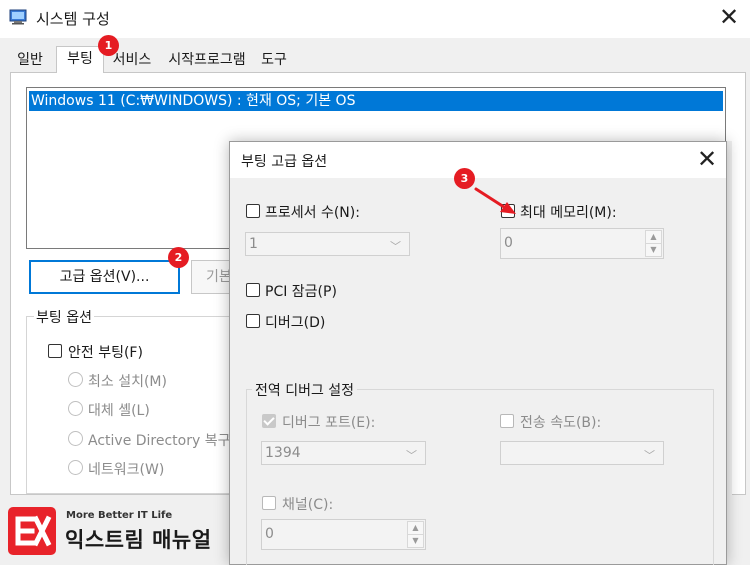  Describe the element at coordinates (75, 408) in the screenshot. I see `radio-alternate-shell` at that location.